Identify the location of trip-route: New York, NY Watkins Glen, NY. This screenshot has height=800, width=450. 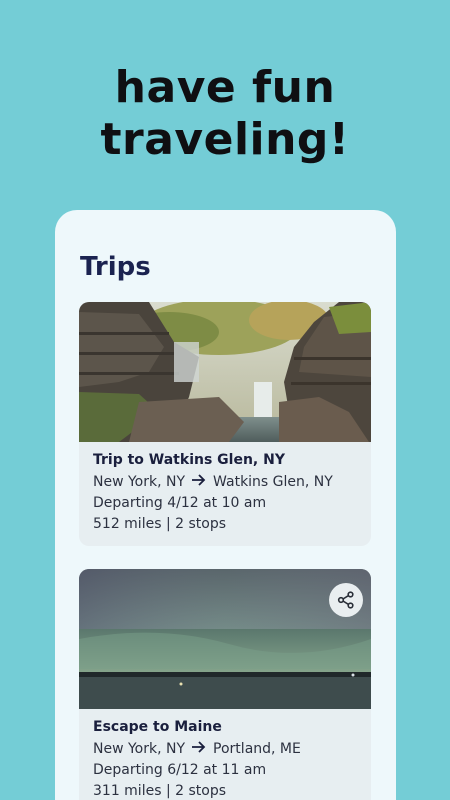
(225, 482).